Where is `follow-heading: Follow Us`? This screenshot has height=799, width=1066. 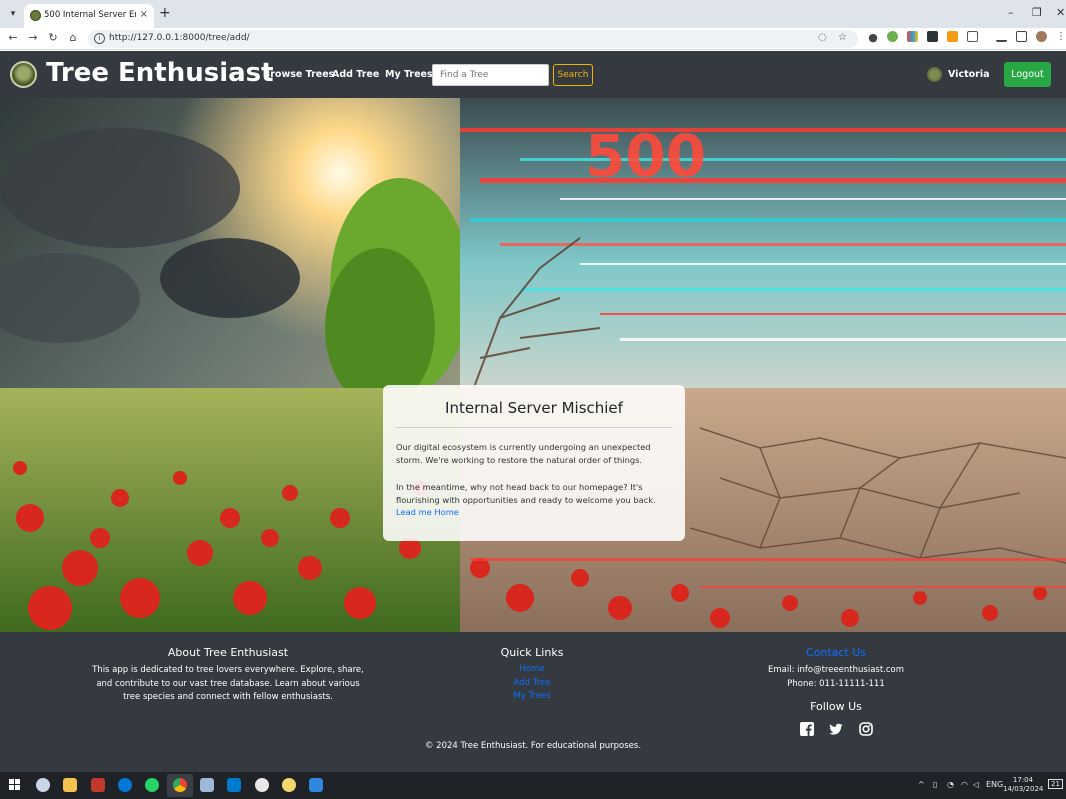
follow-heading: Follow Us is located at coordinates (836, 706).